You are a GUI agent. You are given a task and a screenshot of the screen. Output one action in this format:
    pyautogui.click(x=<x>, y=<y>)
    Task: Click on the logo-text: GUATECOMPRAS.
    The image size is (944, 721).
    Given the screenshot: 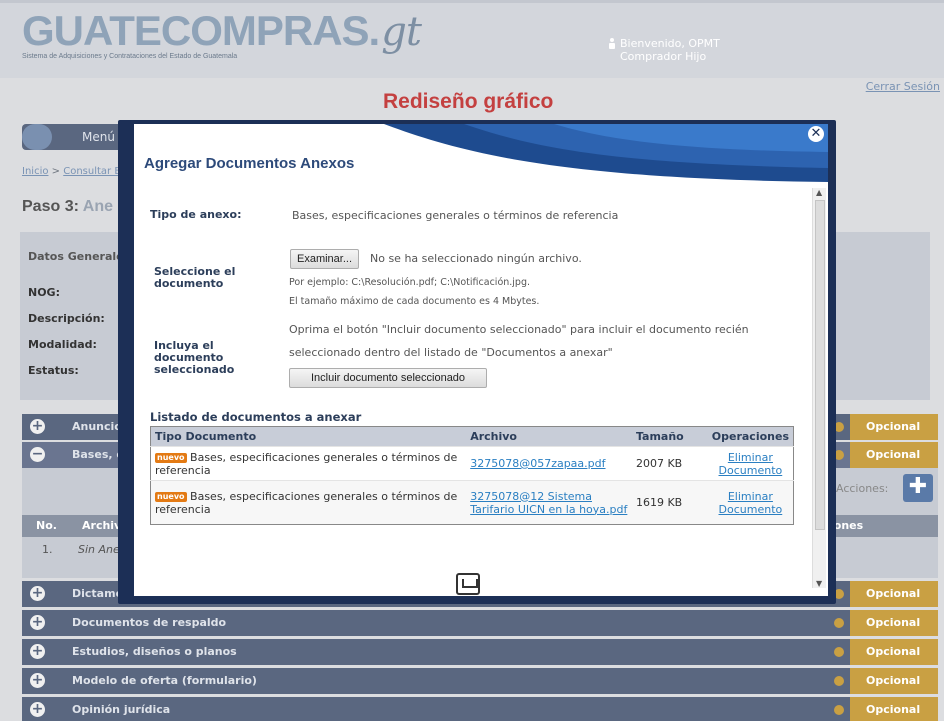 What is the action you would take?
    pyautogui.click(x=201, y=30)
    